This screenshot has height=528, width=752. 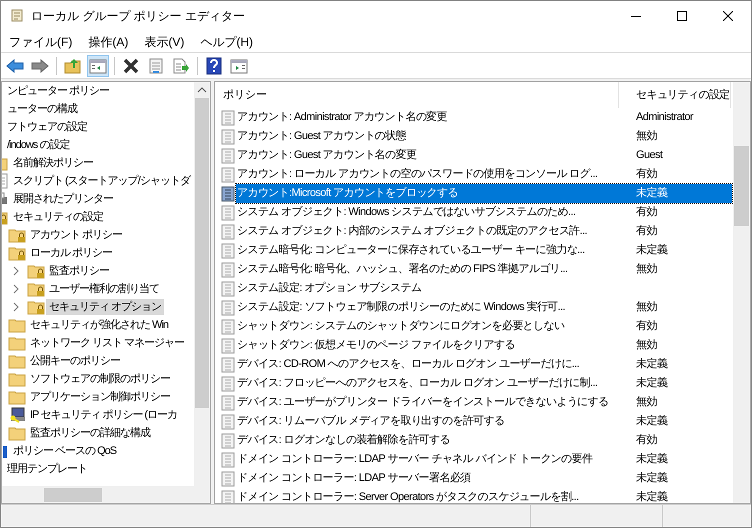 What do you see at coordinates (226, 41) in the screenshot?
I see `menu-item: ヘルプ(H)` at bounding box center [226, 41].